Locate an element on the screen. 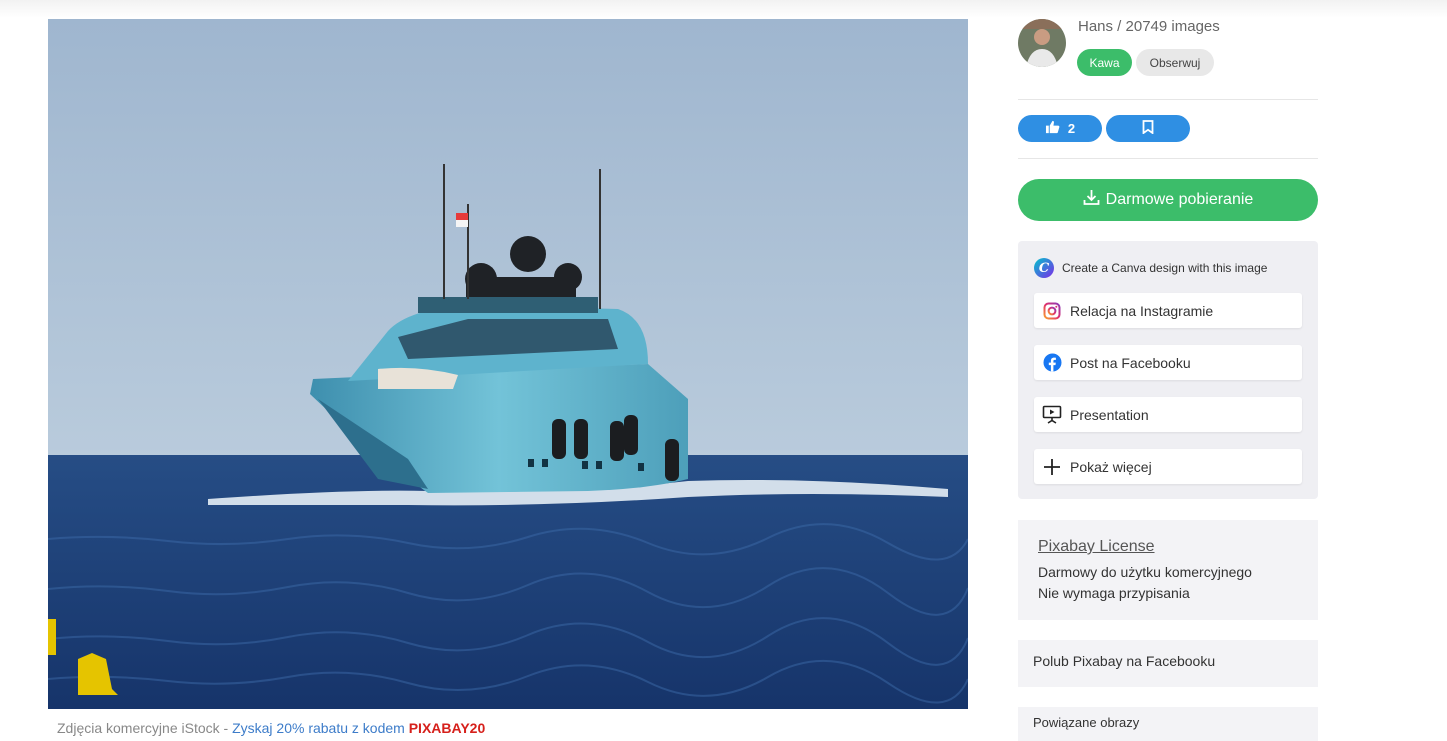 This screenshot has width=1447, height=741. facebook-icon is located at coordinates (1052, 363).